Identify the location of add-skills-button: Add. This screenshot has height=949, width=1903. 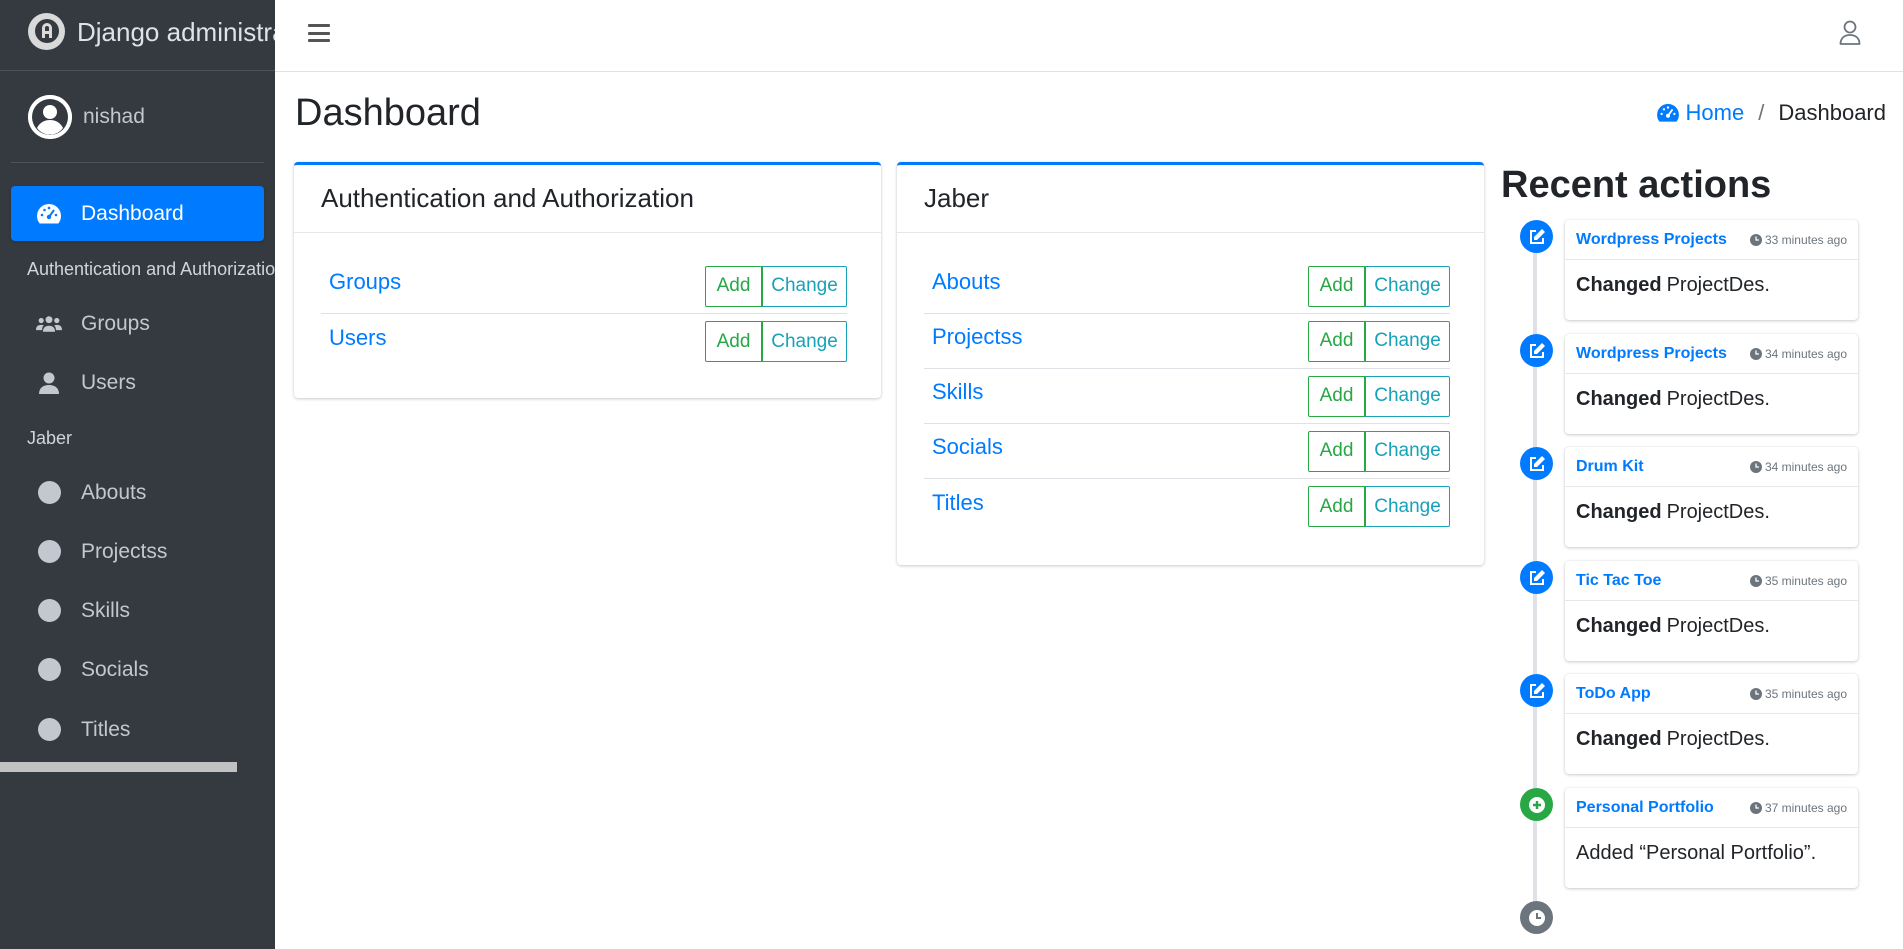
(1336, 396).